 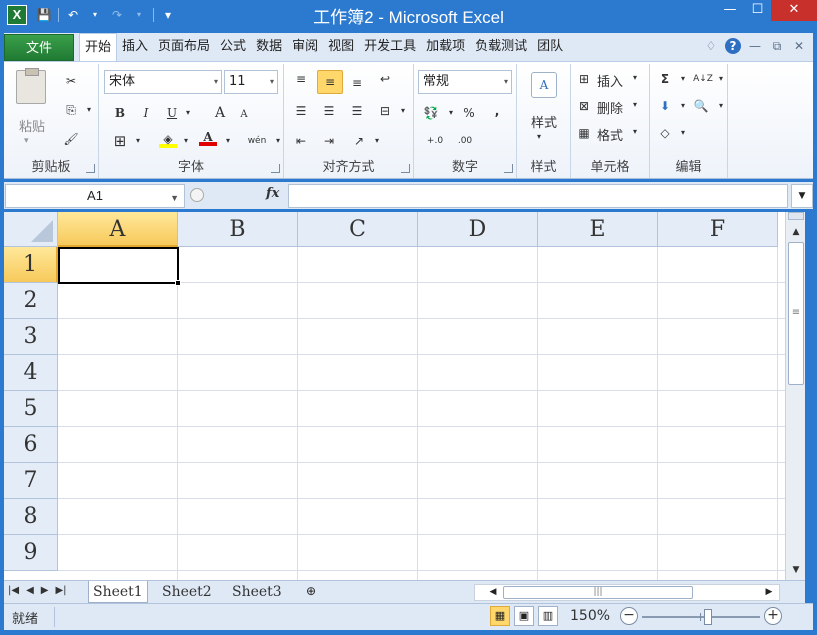 I want to click on wrap-text-icon: ↩, so click(x=385, y=79).